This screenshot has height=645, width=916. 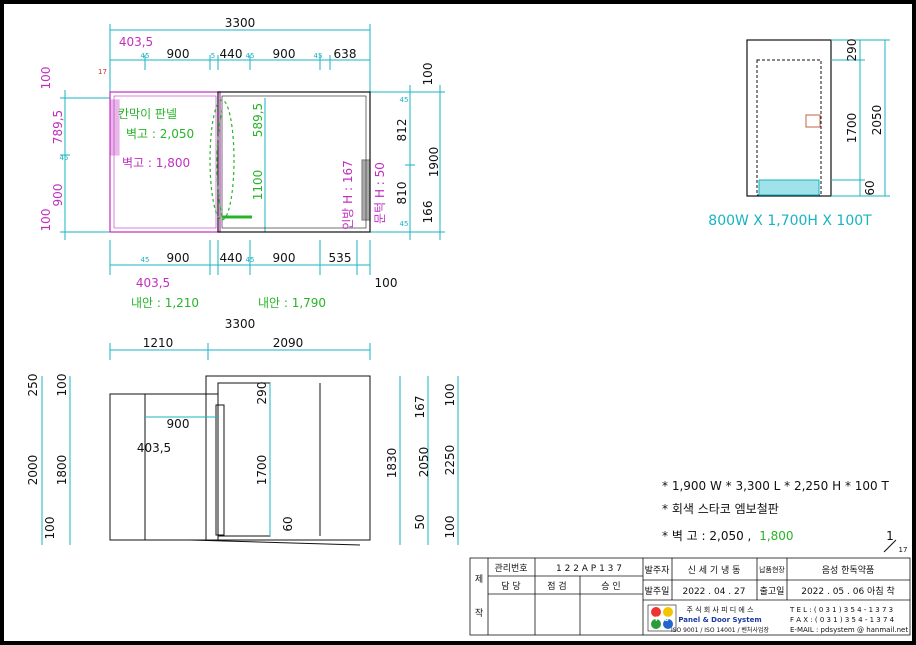 I want to click on plan-top-small-3: 45, so click(x=250, y=56).